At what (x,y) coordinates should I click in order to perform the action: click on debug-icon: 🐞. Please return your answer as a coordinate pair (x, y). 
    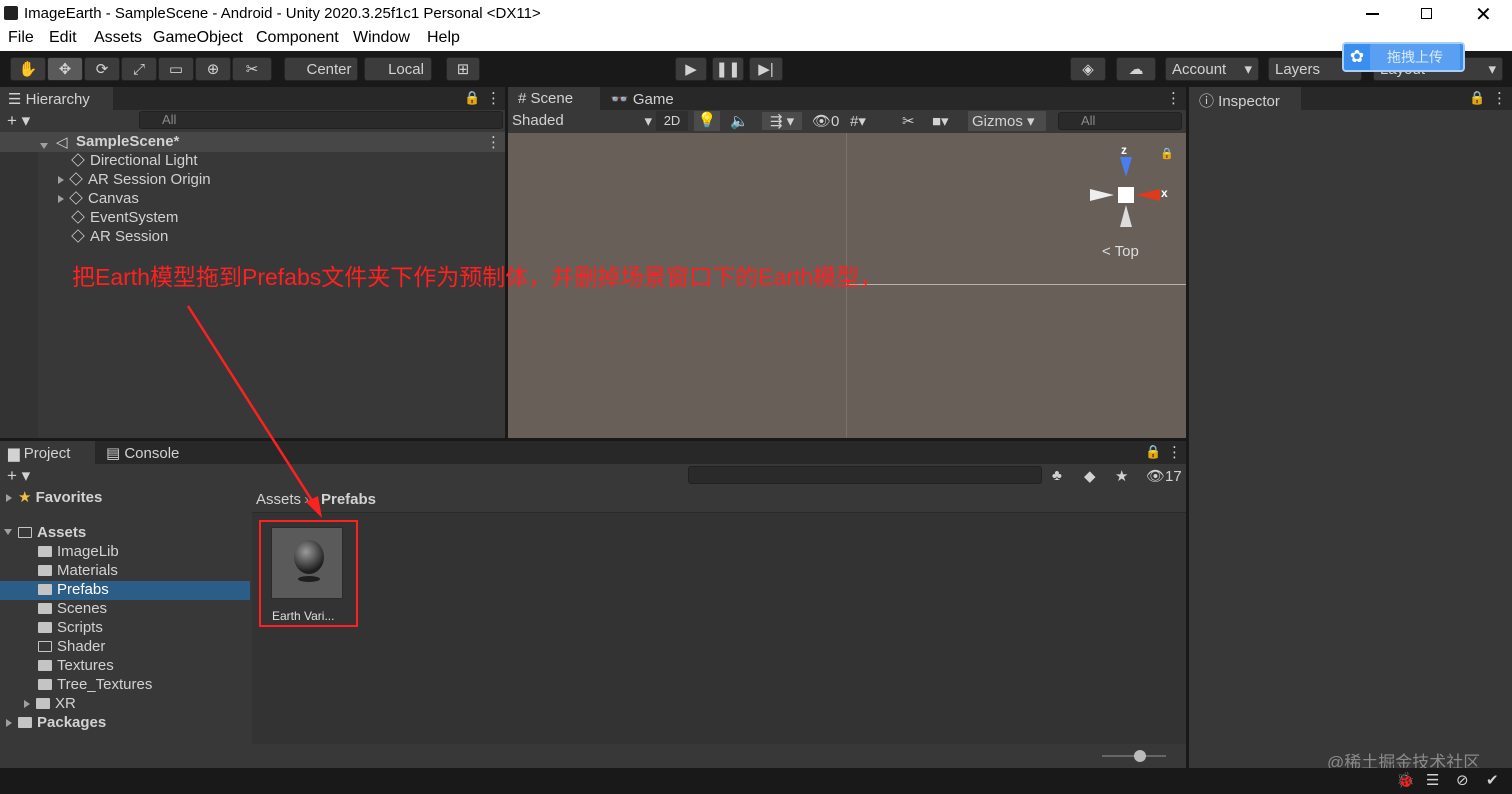
    Looking at the image, I should click on (1405, 780).